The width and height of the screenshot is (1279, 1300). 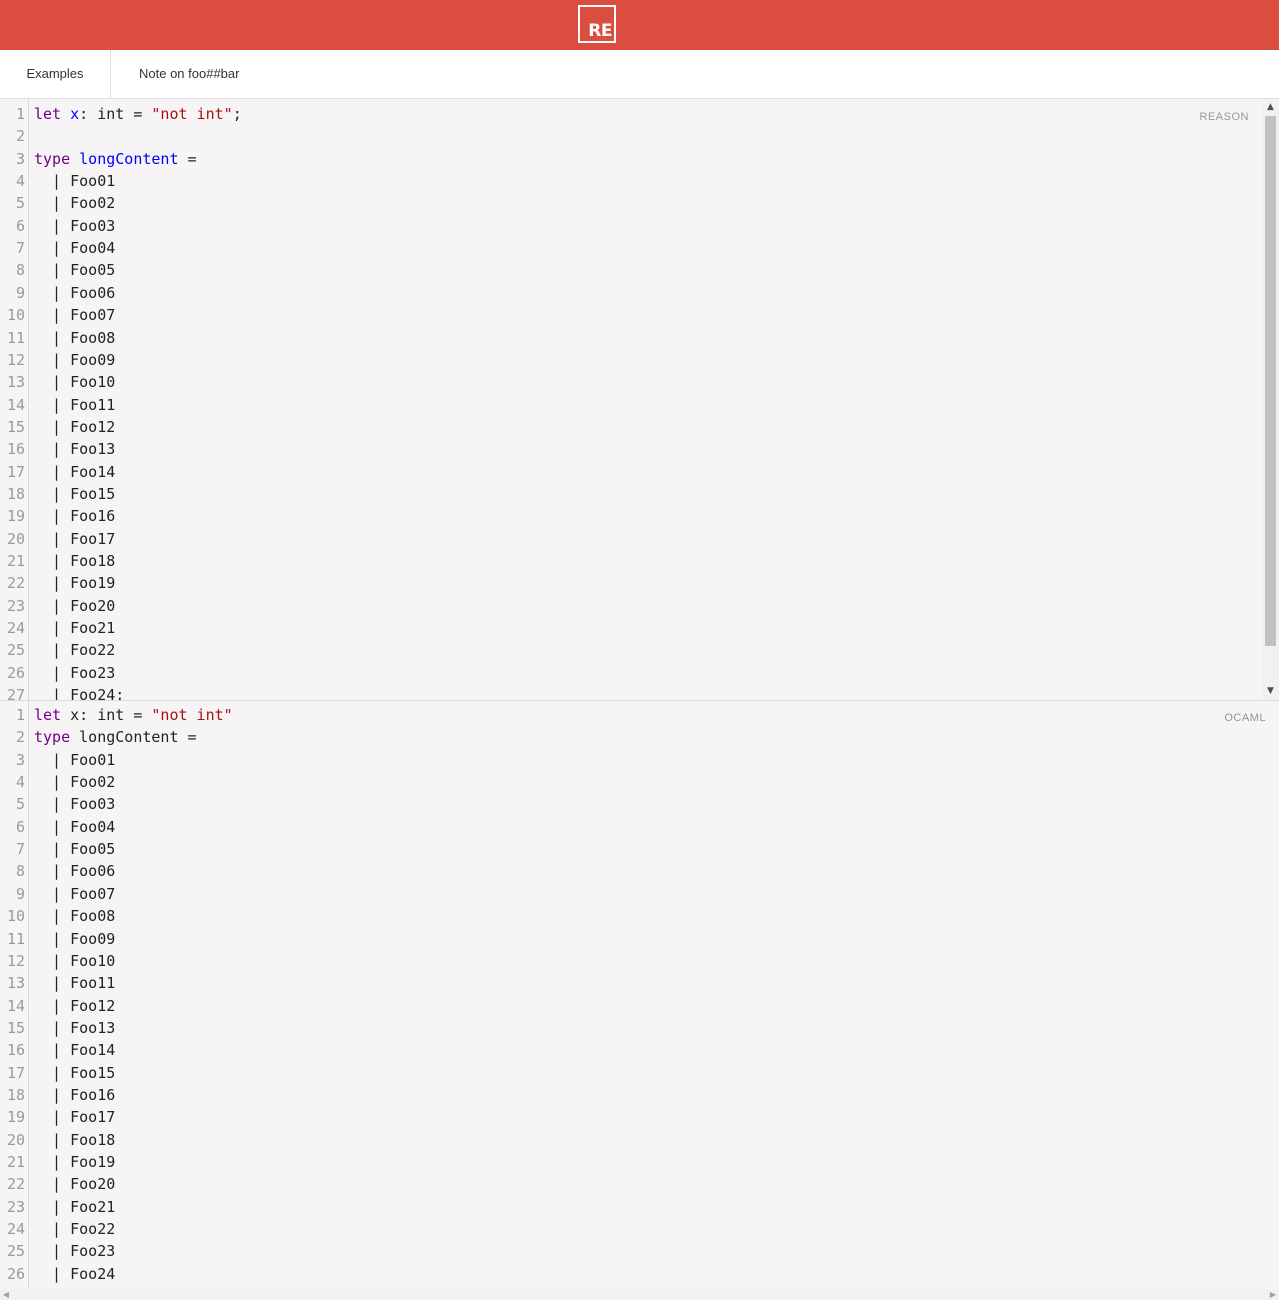 I want to click on line-code: | Foo09, so click(x=74, y=360).